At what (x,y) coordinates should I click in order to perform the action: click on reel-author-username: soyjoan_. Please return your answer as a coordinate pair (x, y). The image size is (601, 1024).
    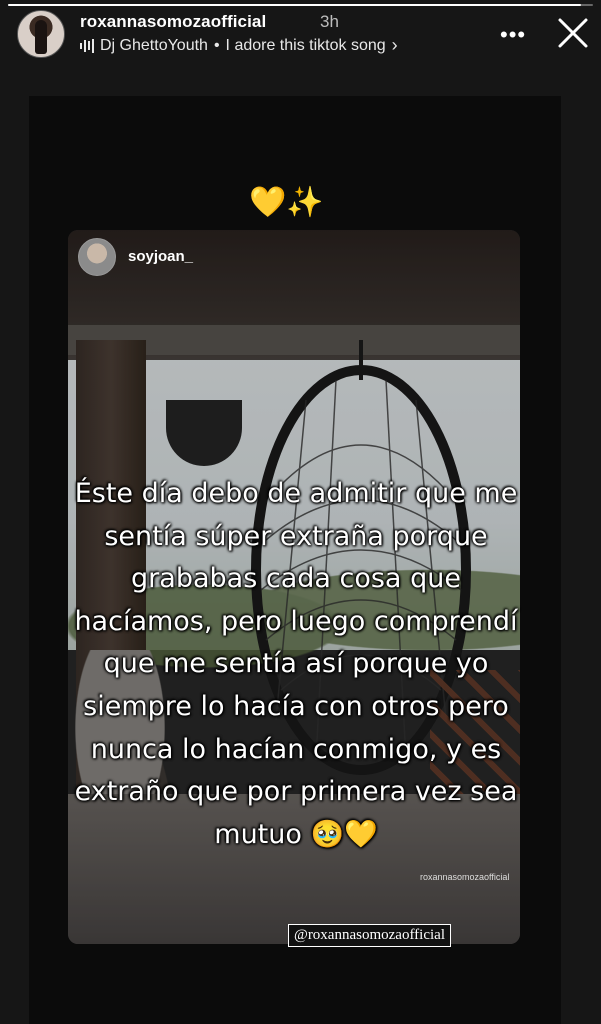
    Looking at the image, I should click on (160, 256).